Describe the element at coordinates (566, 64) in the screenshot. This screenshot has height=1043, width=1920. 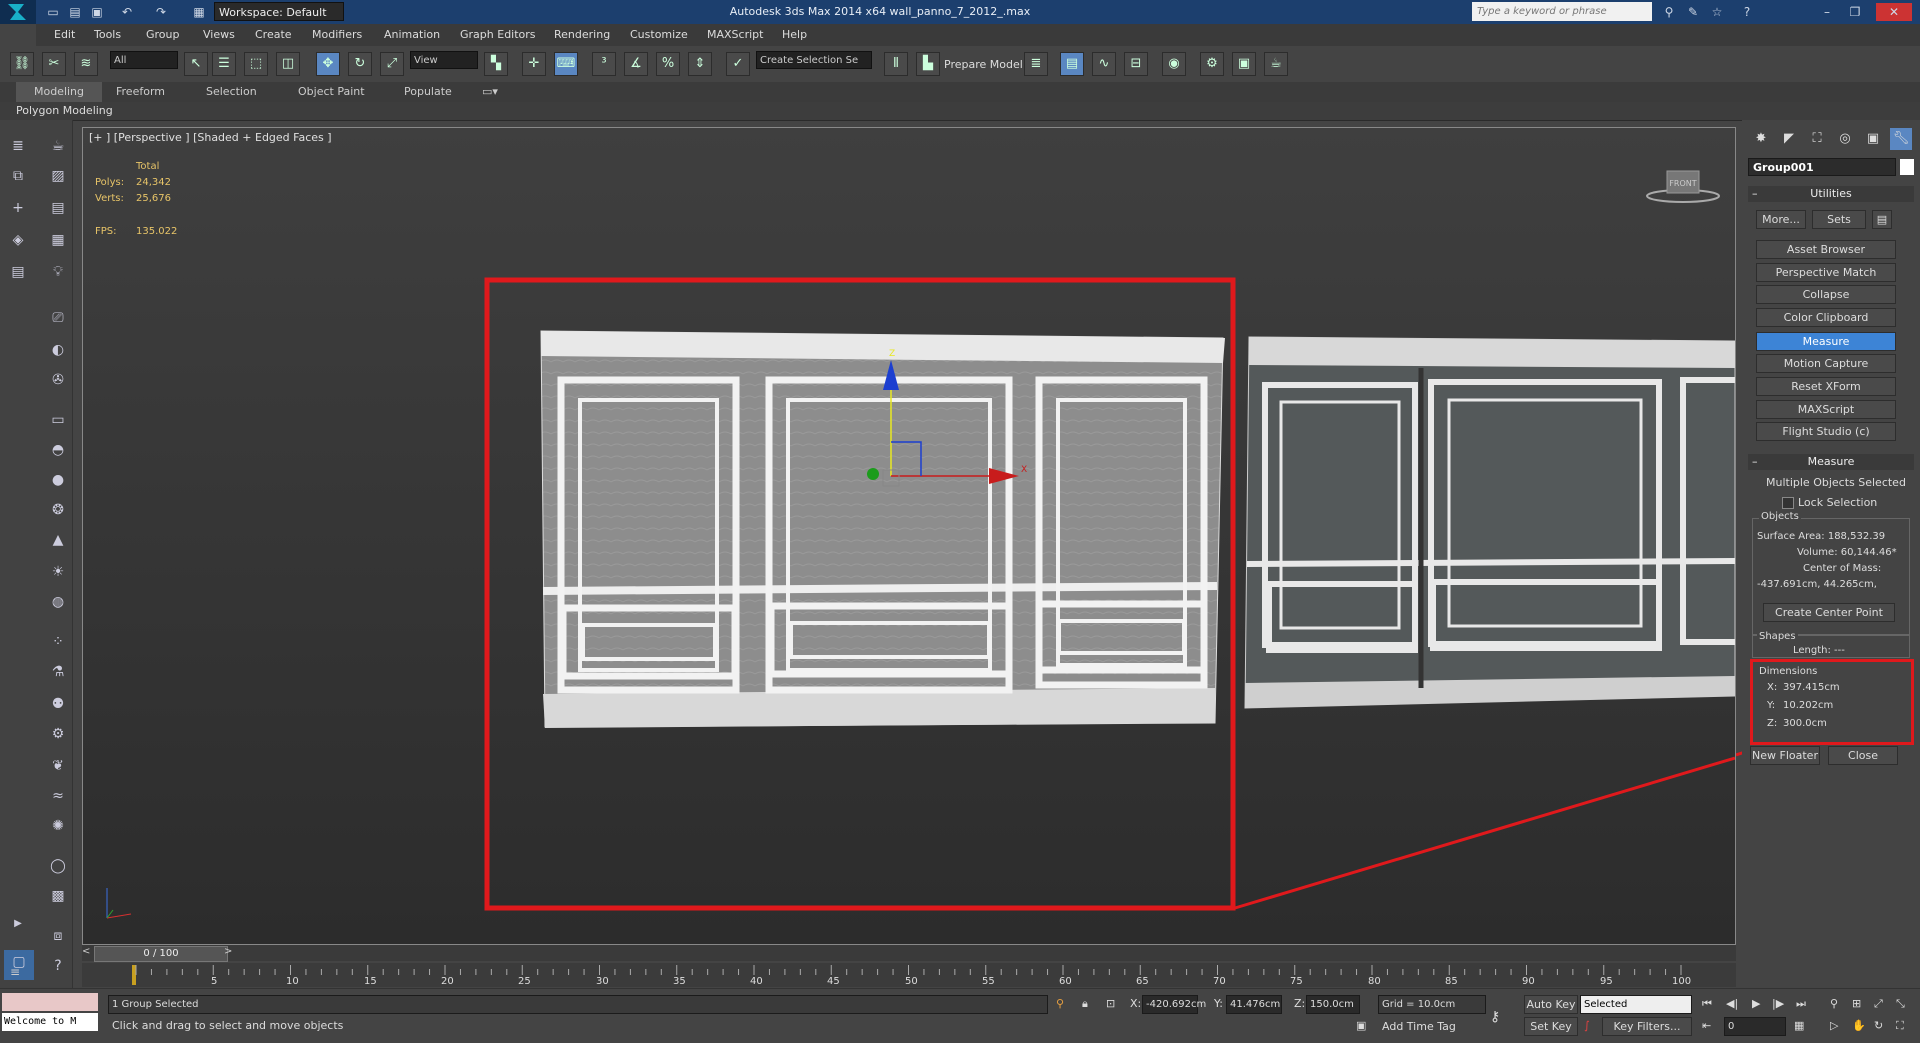
I see `keyboard-shortcut-override-icon: ⌨` at that location.